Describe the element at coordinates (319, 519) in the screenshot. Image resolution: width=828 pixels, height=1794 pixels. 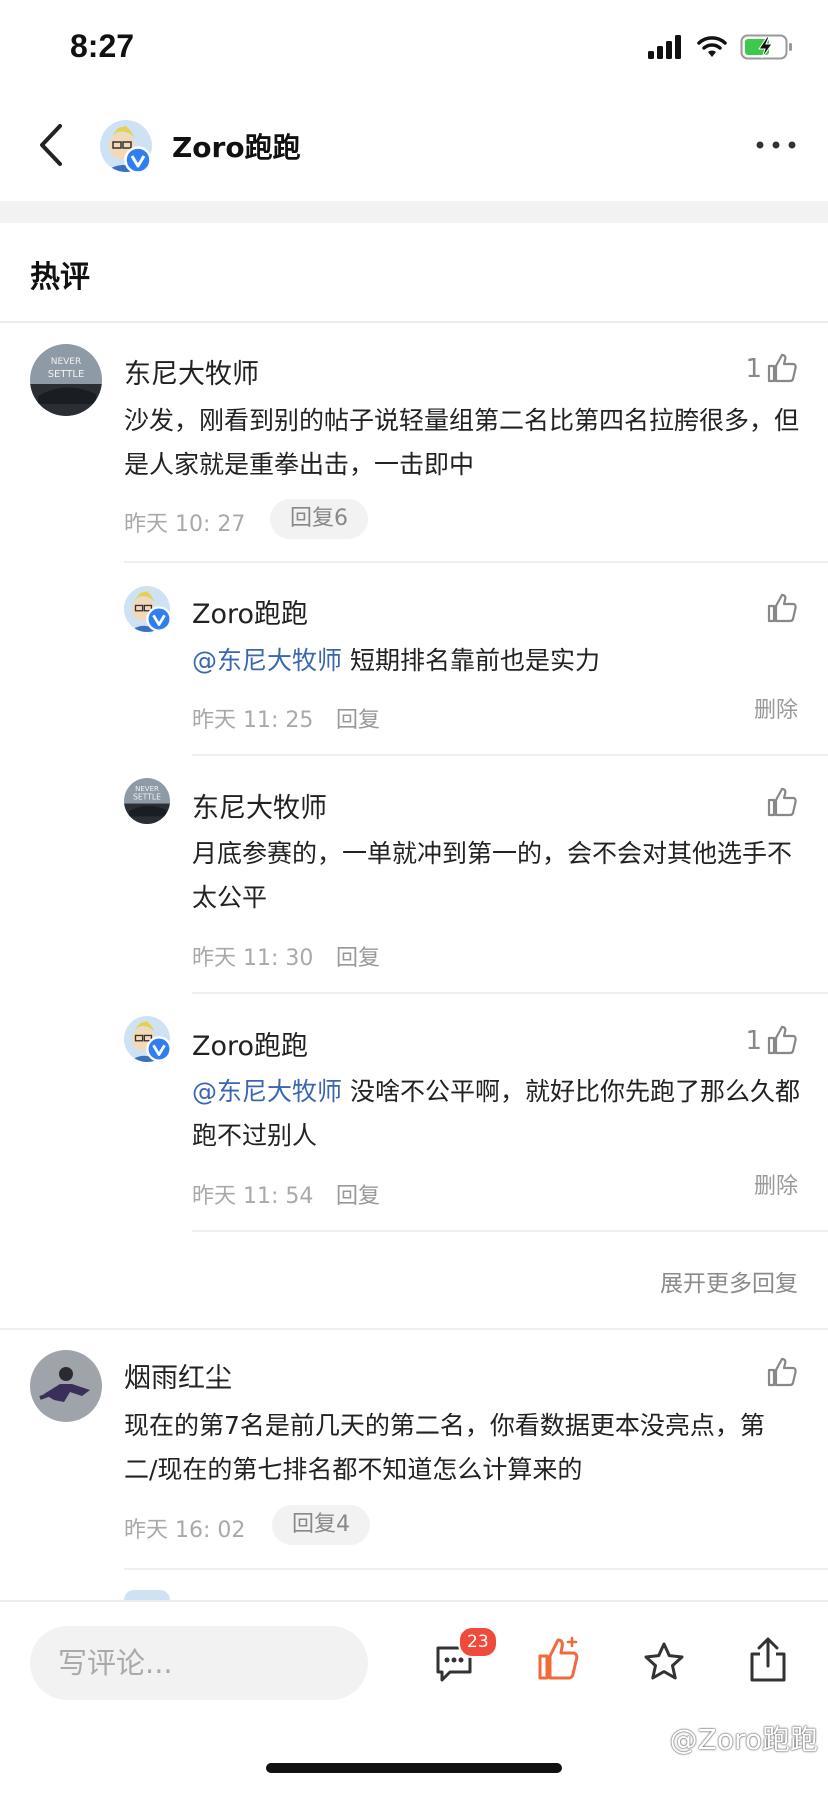
I see `reply-count-button: 回复6` at that location.